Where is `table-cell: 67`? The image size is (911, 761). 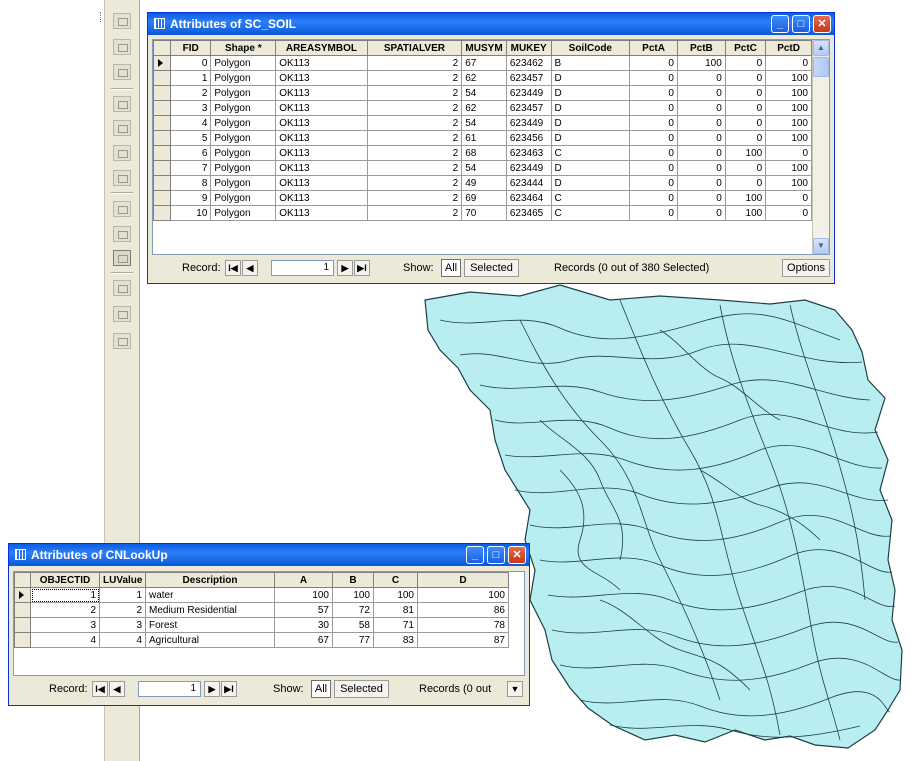 table-cell: 67 is located at coordinates (303, 640).